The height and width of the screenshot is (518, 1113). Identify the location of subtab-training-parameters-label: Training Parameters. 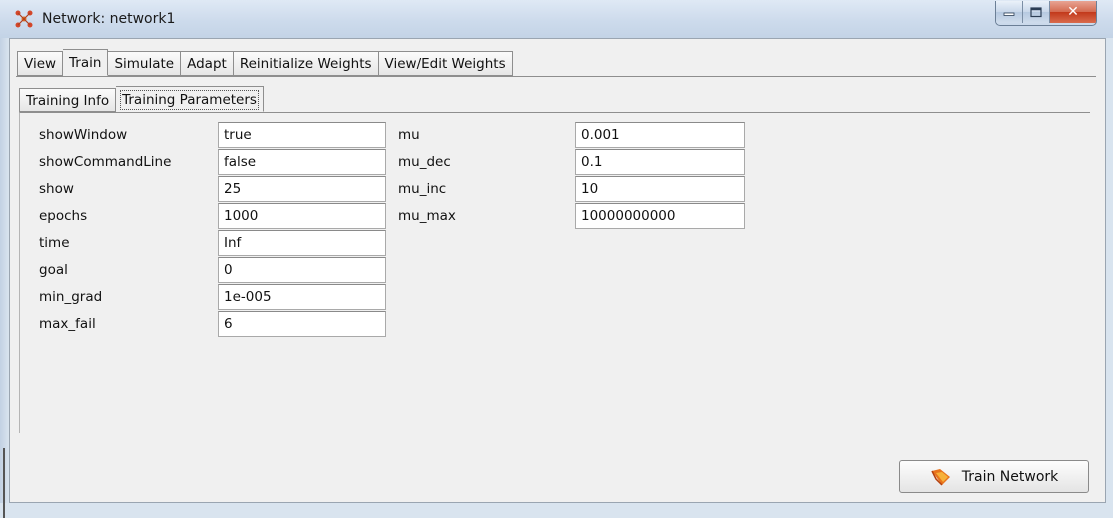
(189, 100).